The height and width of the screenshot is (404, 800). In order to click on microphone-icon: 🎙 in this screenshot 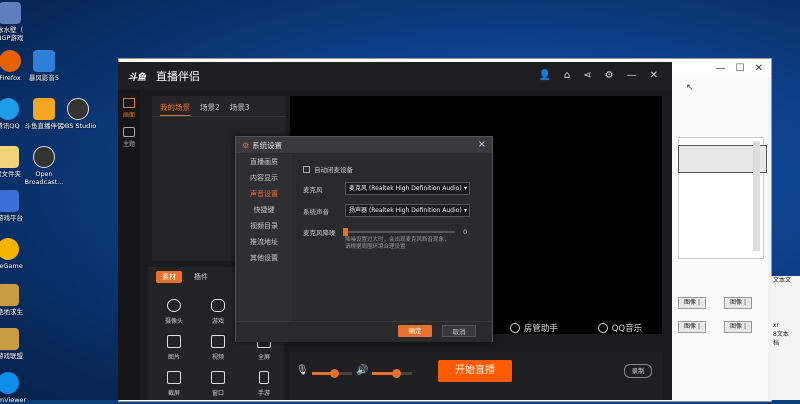, I will do `click(302, 370)`.